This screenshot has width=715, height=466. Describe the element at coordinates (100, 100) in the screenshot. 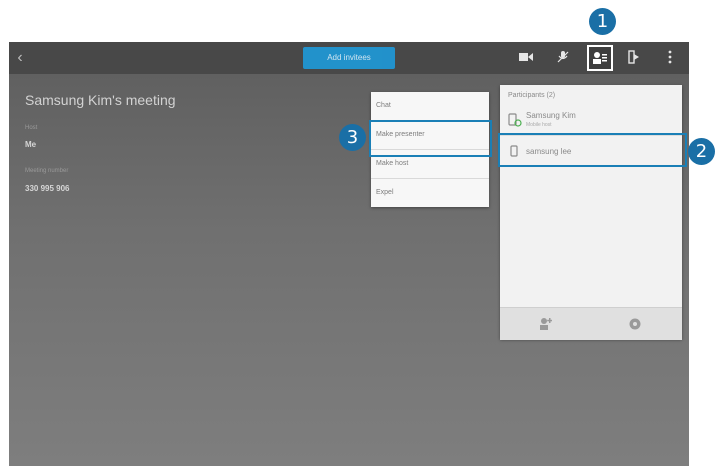

I see `meeting-title: Samsung Kim's meeting` at that location.